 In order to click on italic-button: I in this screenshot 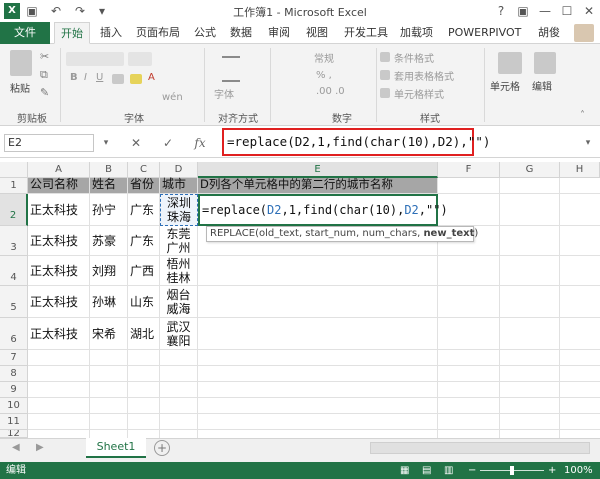, I will do `click(85, 77)`.